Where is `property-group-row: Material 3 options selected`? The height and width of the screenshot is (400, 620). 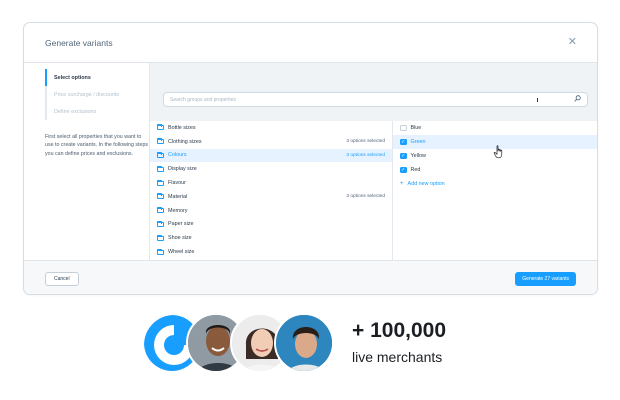
property-group-row: Material 3 options selected is located at coordinates (271, 197).